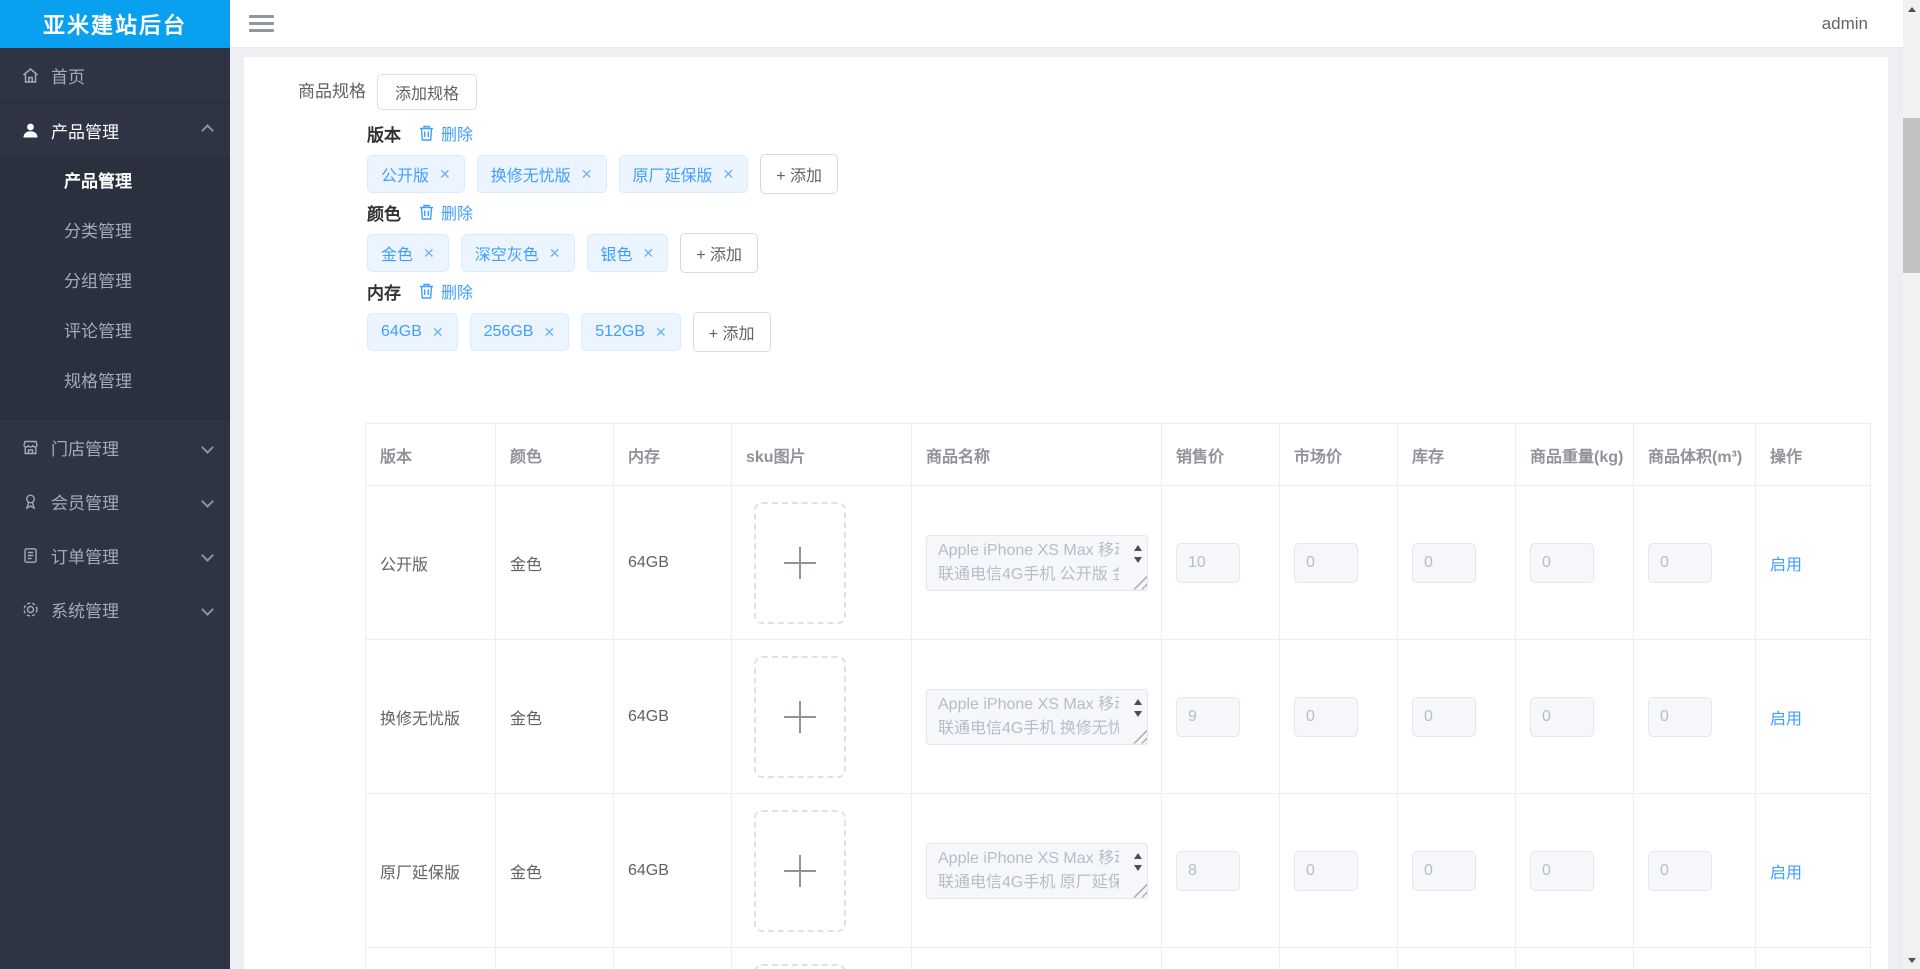  I want to click on spec-tag: 金色 ✕, so click(408, 253).